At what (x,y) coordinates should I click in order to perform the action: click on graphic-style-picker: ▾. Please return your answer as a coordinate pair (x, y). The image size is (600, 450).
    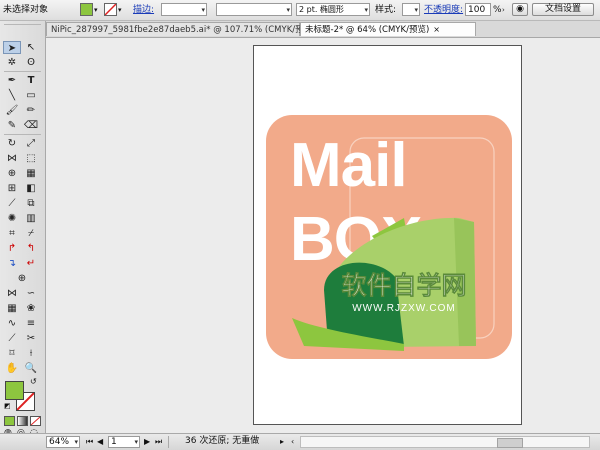
    Looking at the image, I should click on (411, 9).